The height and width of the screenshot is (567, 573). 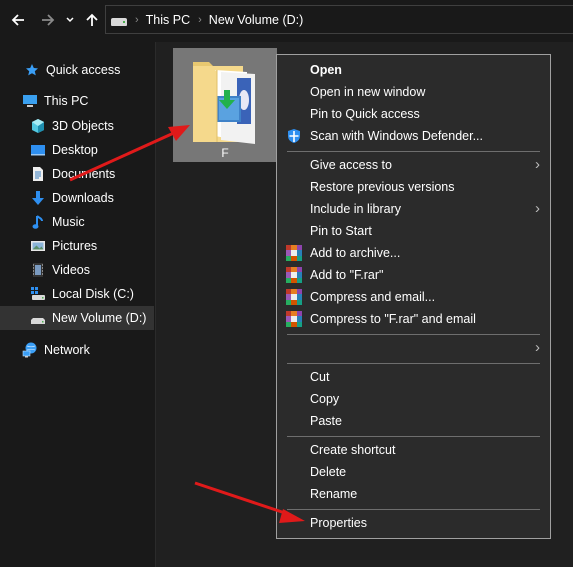 What do you see at coordinates (83, 198) in the screenshot?
I see `sidebar-item-label: Downloads` at bounding box center [83, 198].